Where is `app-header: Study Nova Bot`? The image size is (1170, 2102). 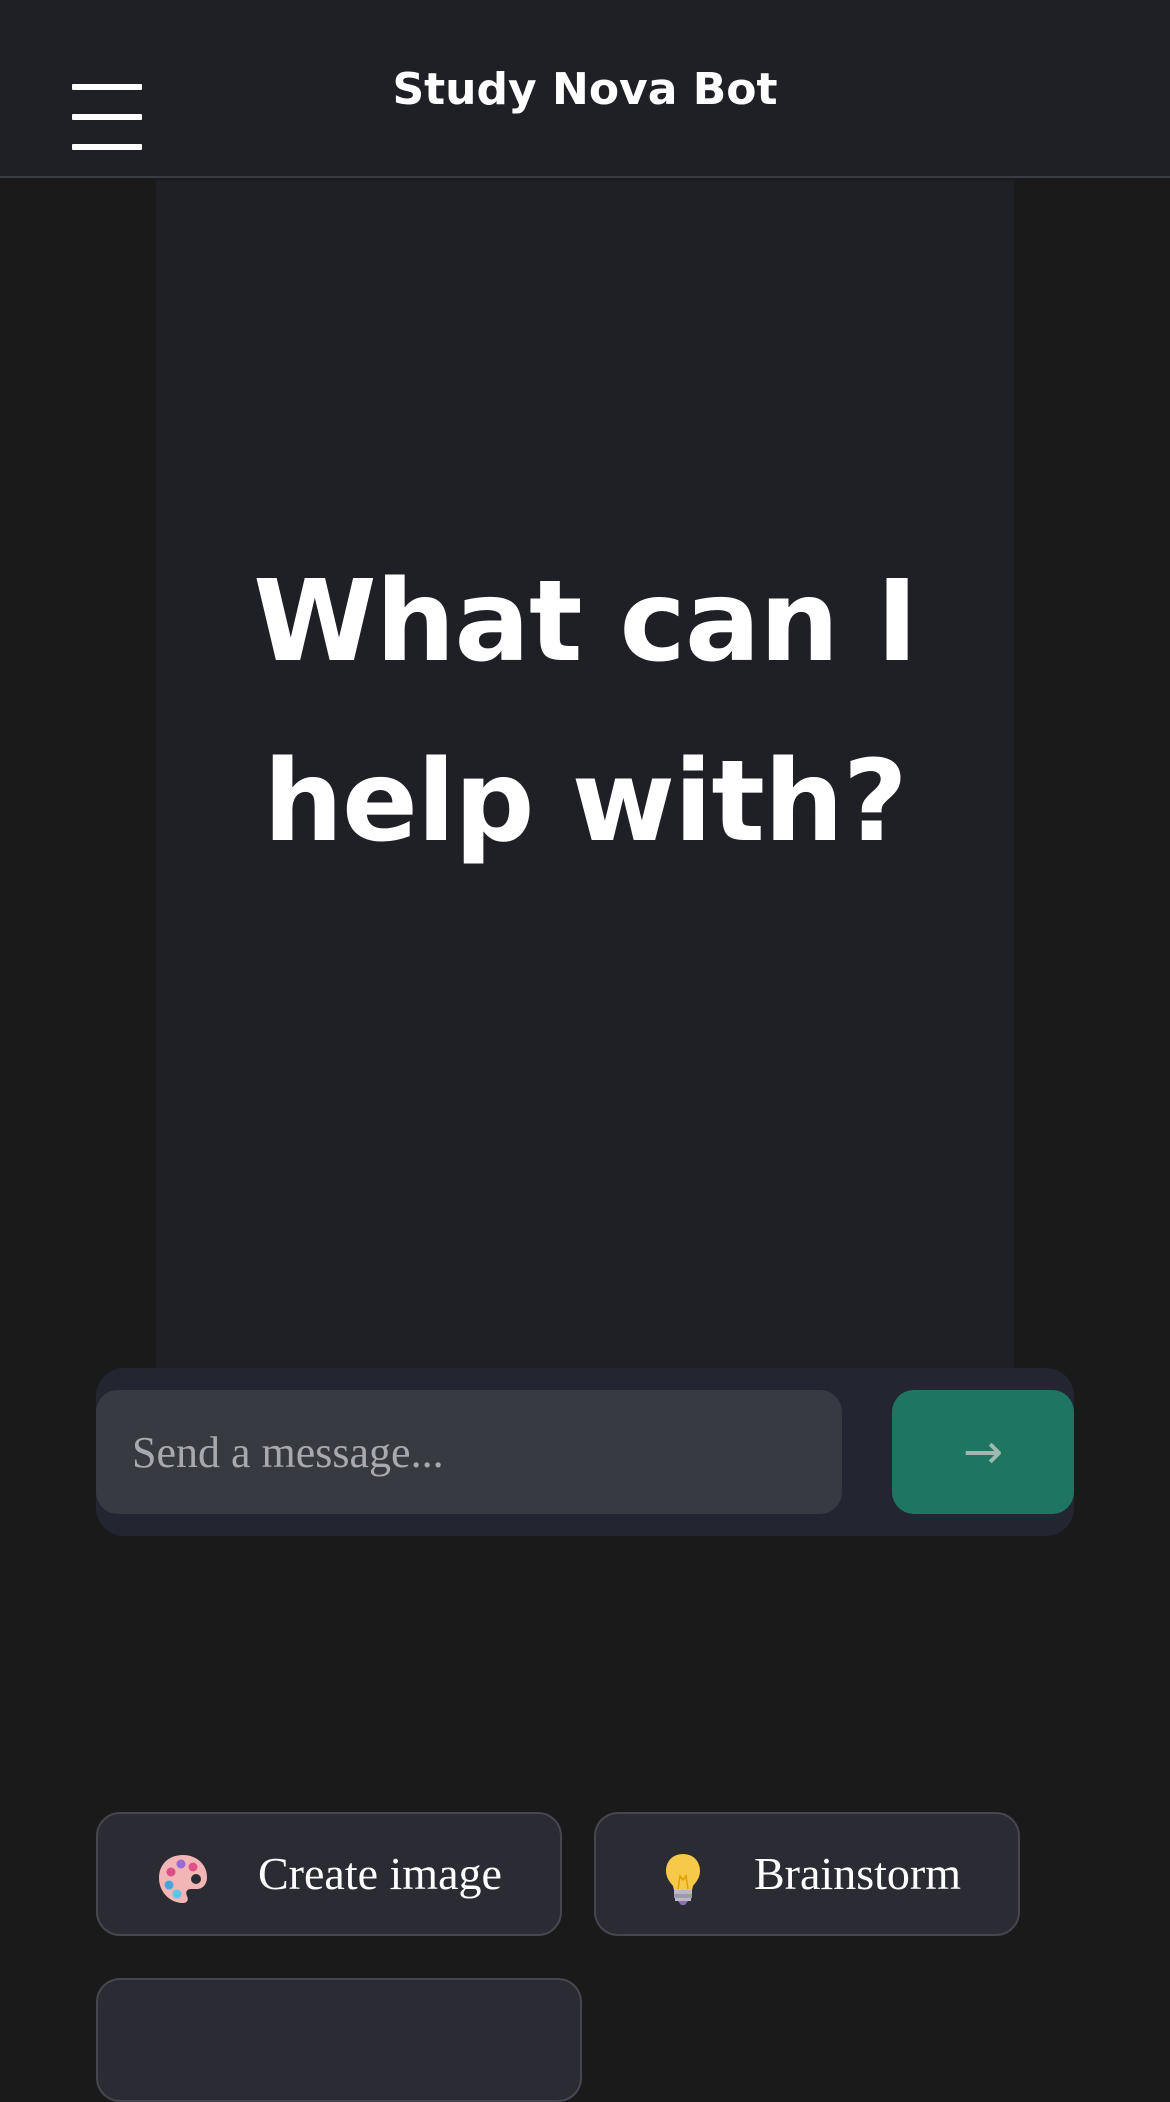 app-header: Study Nova Bot is located at coordinates (585, 89).